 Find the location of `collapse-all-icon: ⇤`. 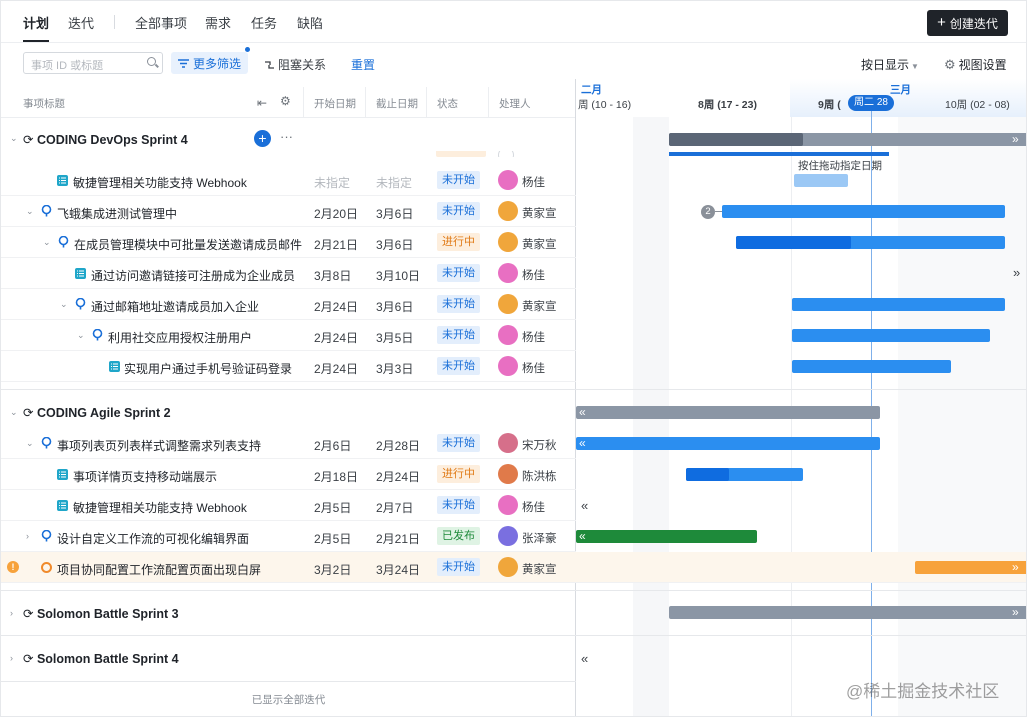

collapse-all-icon: ⇤ is located at coordinates (262, 103).